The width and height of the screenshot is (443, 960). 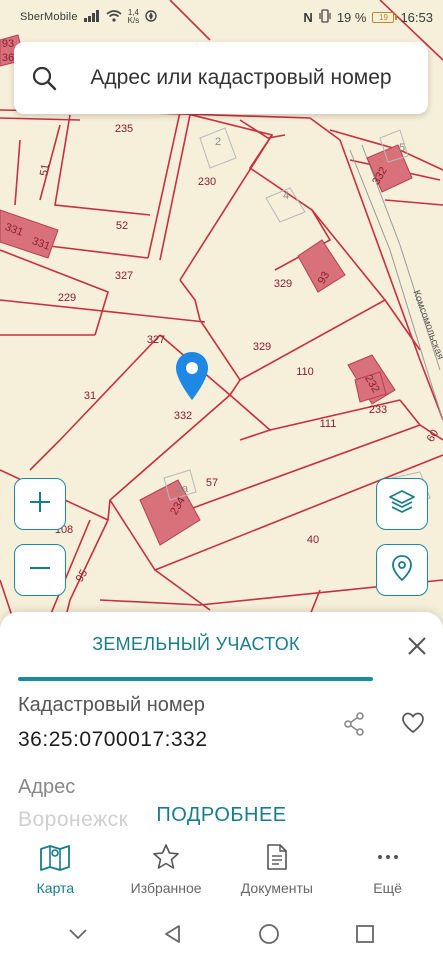 I want to click on compass-icon, so click(x=151, y=17).